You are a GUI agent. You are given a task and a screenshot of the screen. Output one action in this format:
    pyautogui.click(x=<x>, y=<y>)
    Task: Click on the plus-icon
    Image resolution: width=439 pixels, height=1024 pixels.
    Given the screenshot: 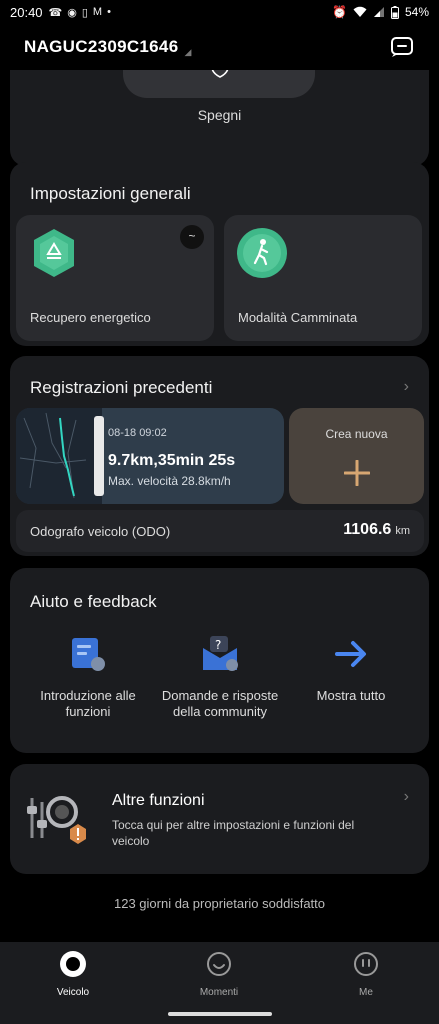 What is the action you would take?
    pyautogui.click(x=357, y=473)
    